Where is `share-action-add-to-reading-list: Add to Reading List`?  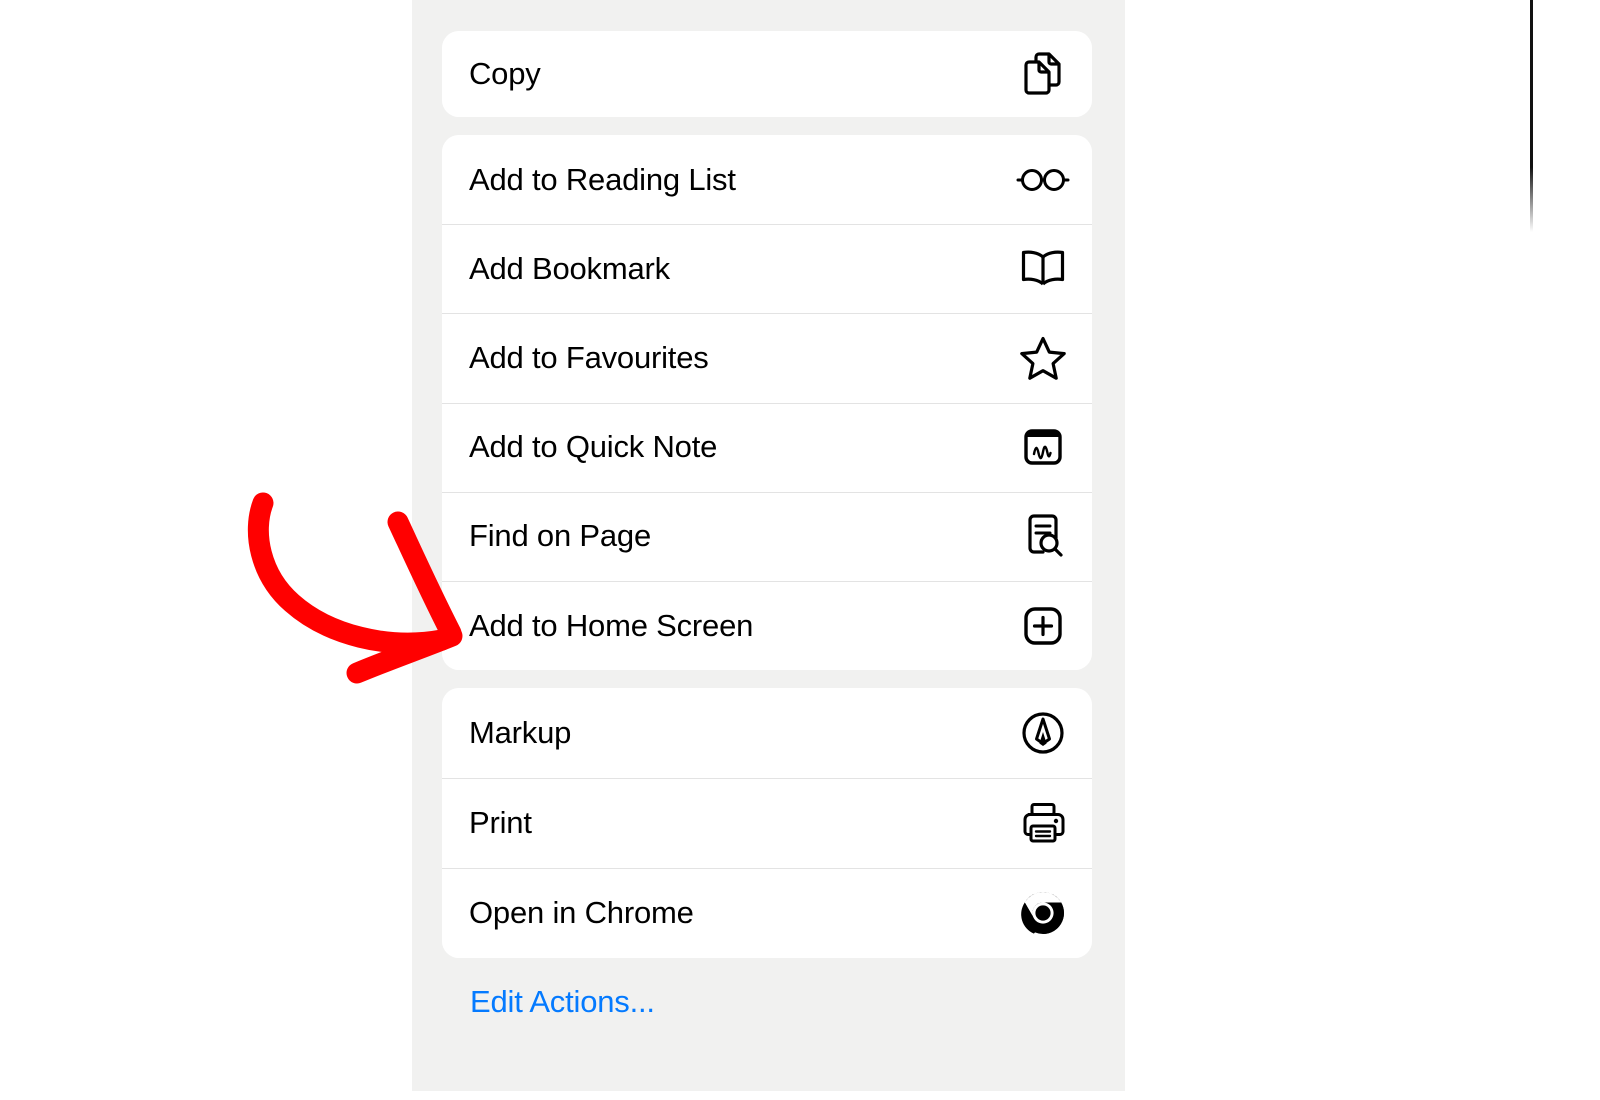 share-action-add-to-reading-list: Add to Reading List is located at coordinates (767, 180).